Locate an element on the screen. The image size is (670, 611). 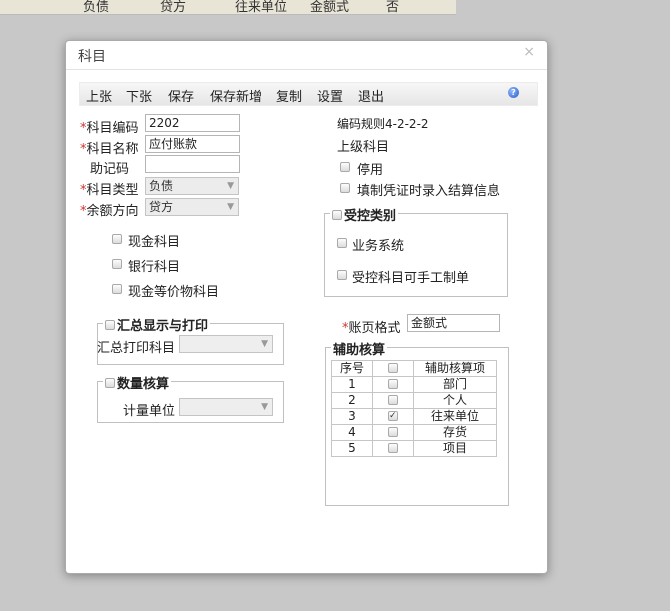
quantity-checkbox is located at coordinates (110, 383).